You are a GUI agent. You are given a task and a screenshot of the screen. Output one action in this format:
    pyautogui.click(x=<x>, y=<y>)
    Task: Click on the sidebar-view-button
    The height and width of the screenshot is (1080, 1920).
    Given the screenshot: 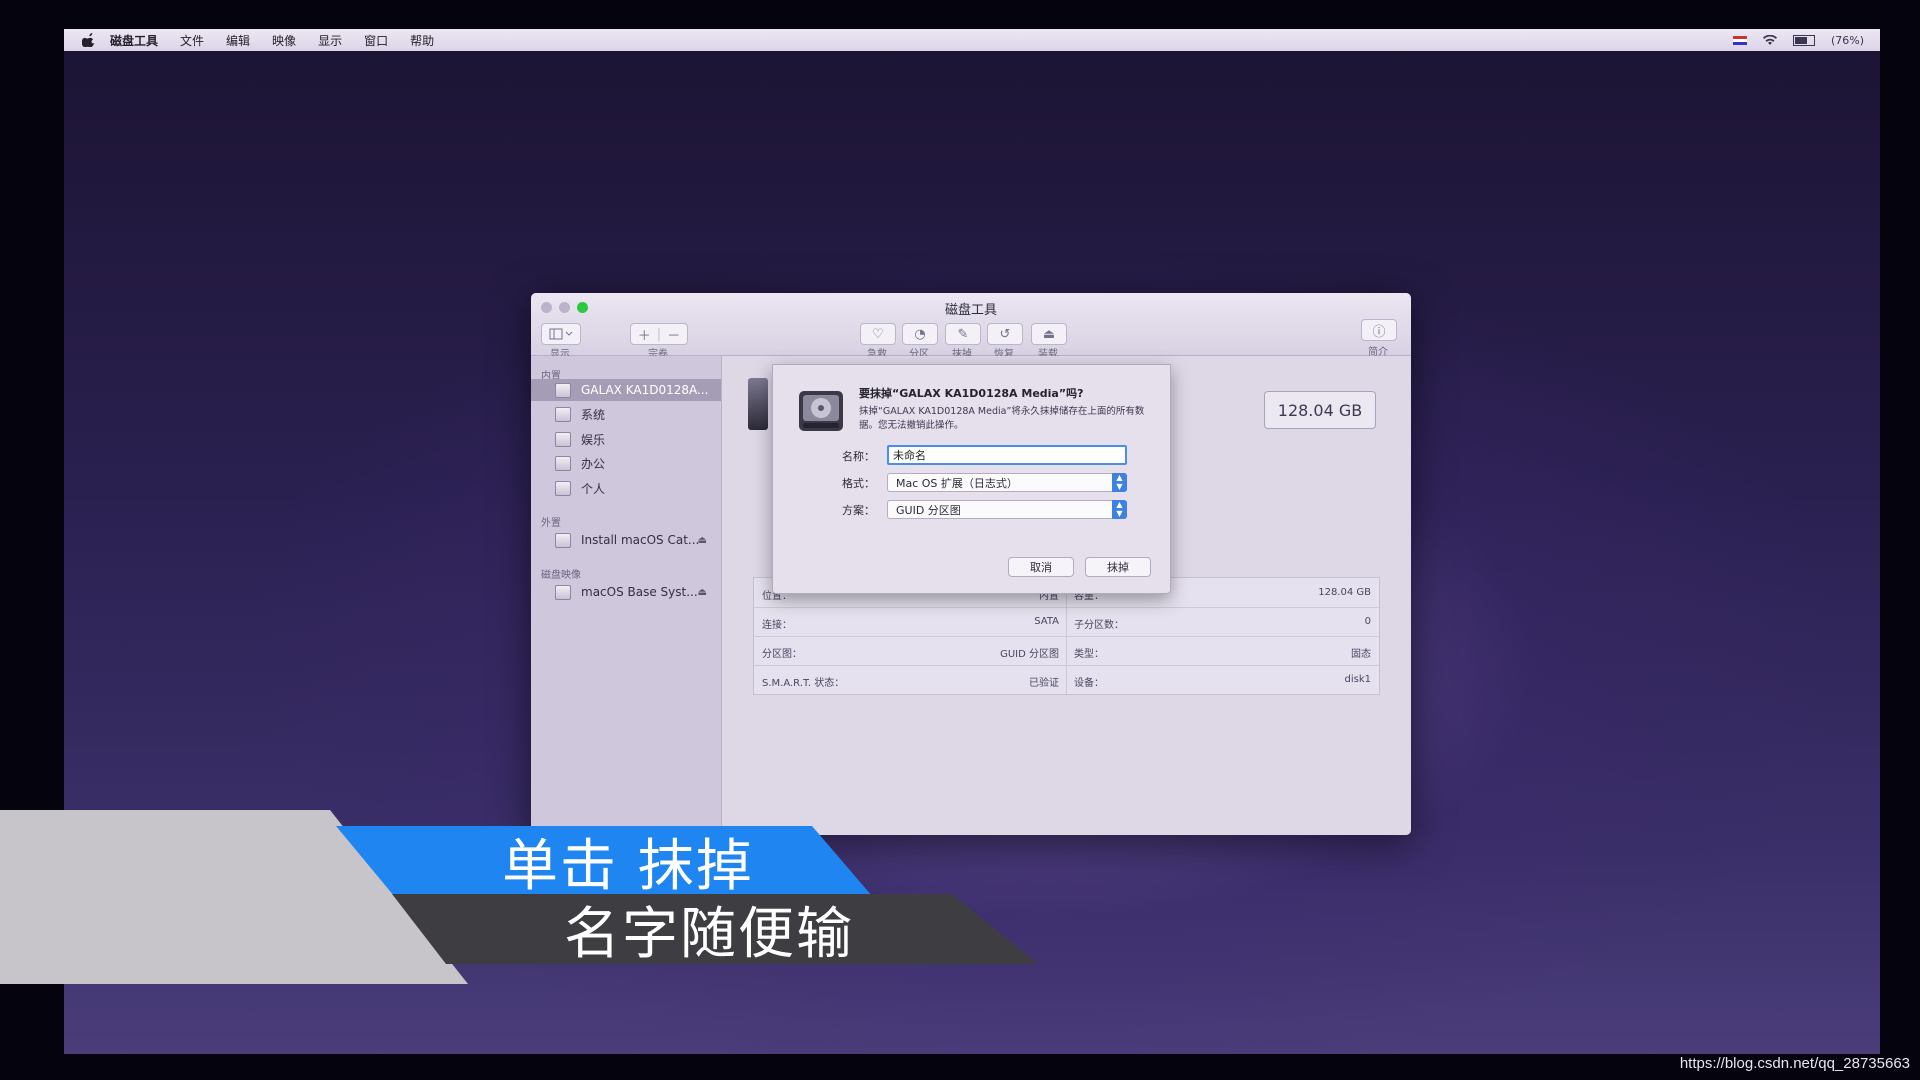 What is the action you would take?
    pyautogui.click(x=561, y=334)
    